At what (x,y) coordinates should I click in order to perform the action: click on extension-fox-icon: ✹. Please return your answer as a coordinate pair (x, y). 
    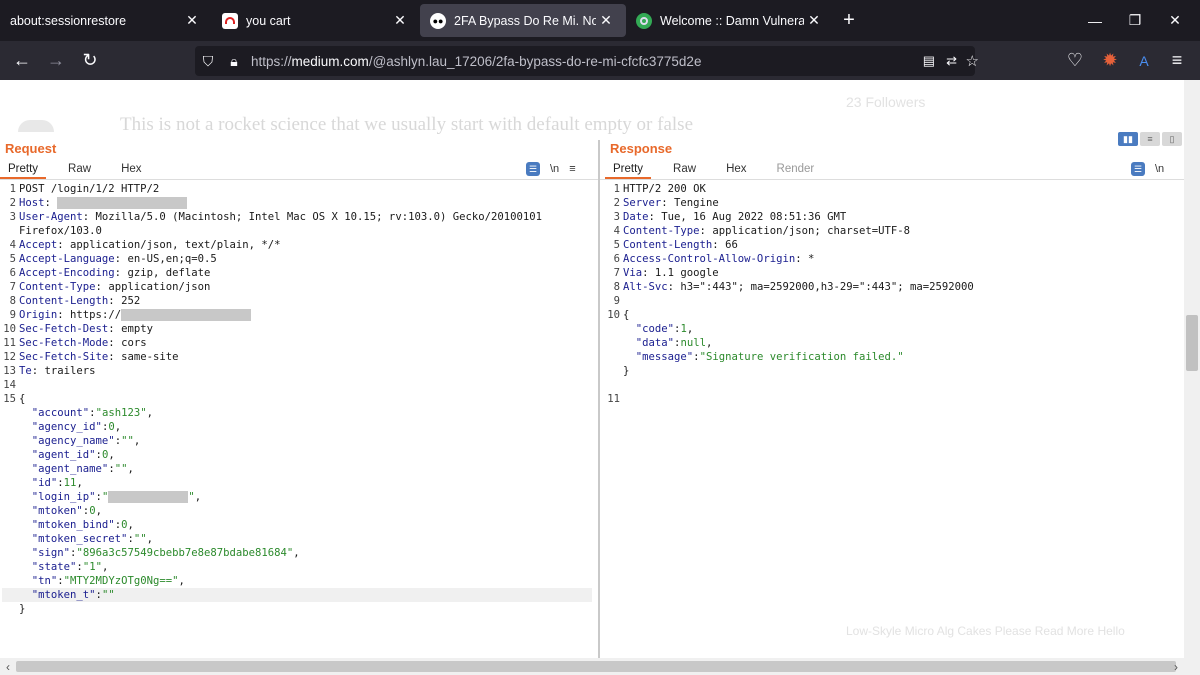
    Looking at the image, I should click on (1110, 61).